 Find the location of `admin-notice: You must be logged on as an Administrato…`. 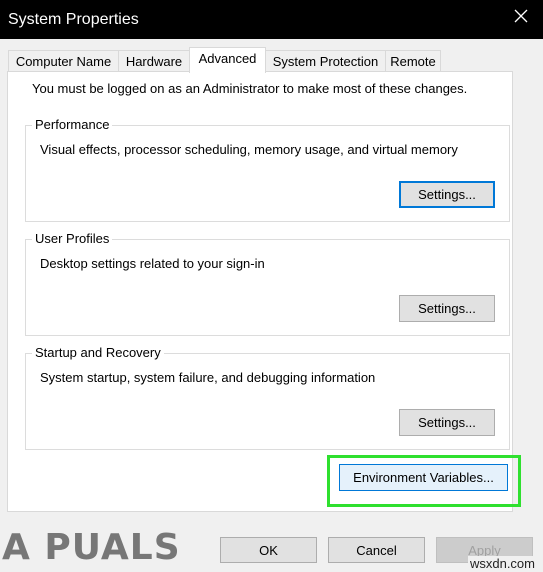

admin-notice: You must be logged on as an Administrato… is located at coordinates (250, 88).